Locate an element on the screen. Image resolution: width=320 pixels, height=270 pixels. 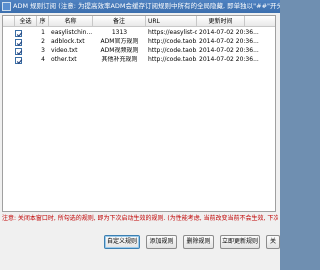
row-index: 3 is located at coordinates (43, 50).